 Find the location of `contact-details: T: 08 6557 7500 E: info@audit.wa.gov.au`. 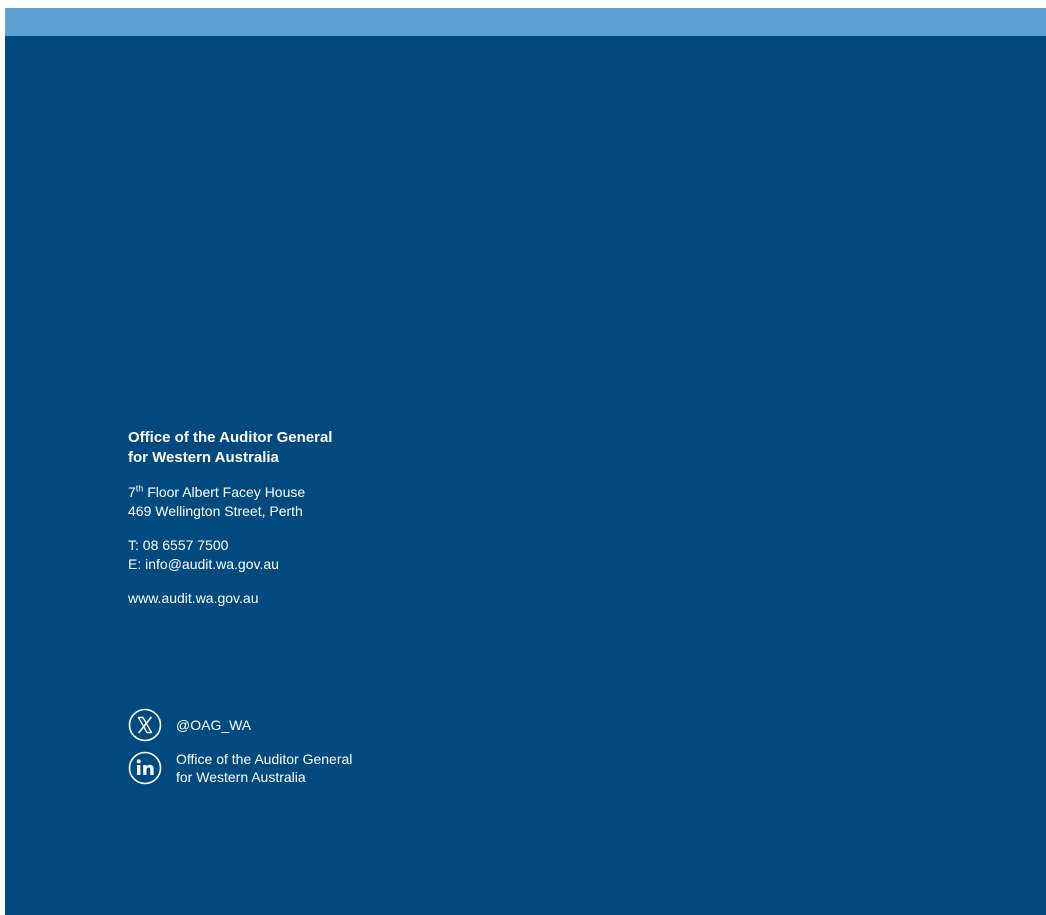

contact-details: T: 08 6557 7500 E: info@audit.wa.gov.au is located at coordinates (338, 555).